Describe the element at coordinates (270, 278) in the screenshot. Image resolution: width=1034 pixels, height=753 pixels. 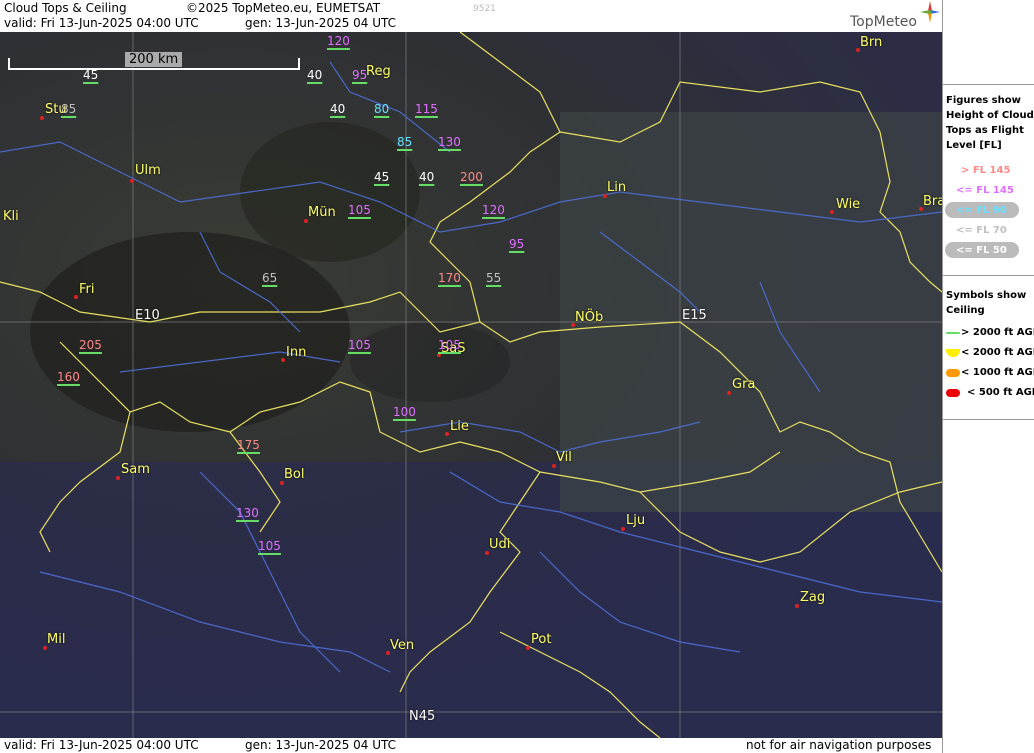
I see `flight-level-label: 65` at that location.